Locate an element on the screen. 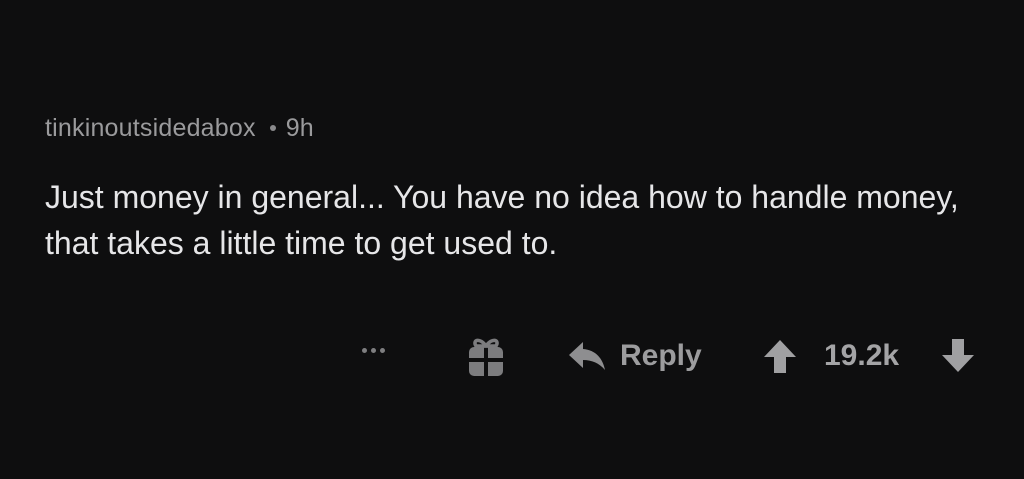  comment-meta: tinkinoutsidedabox 9h is located at coordinates (520, 128).